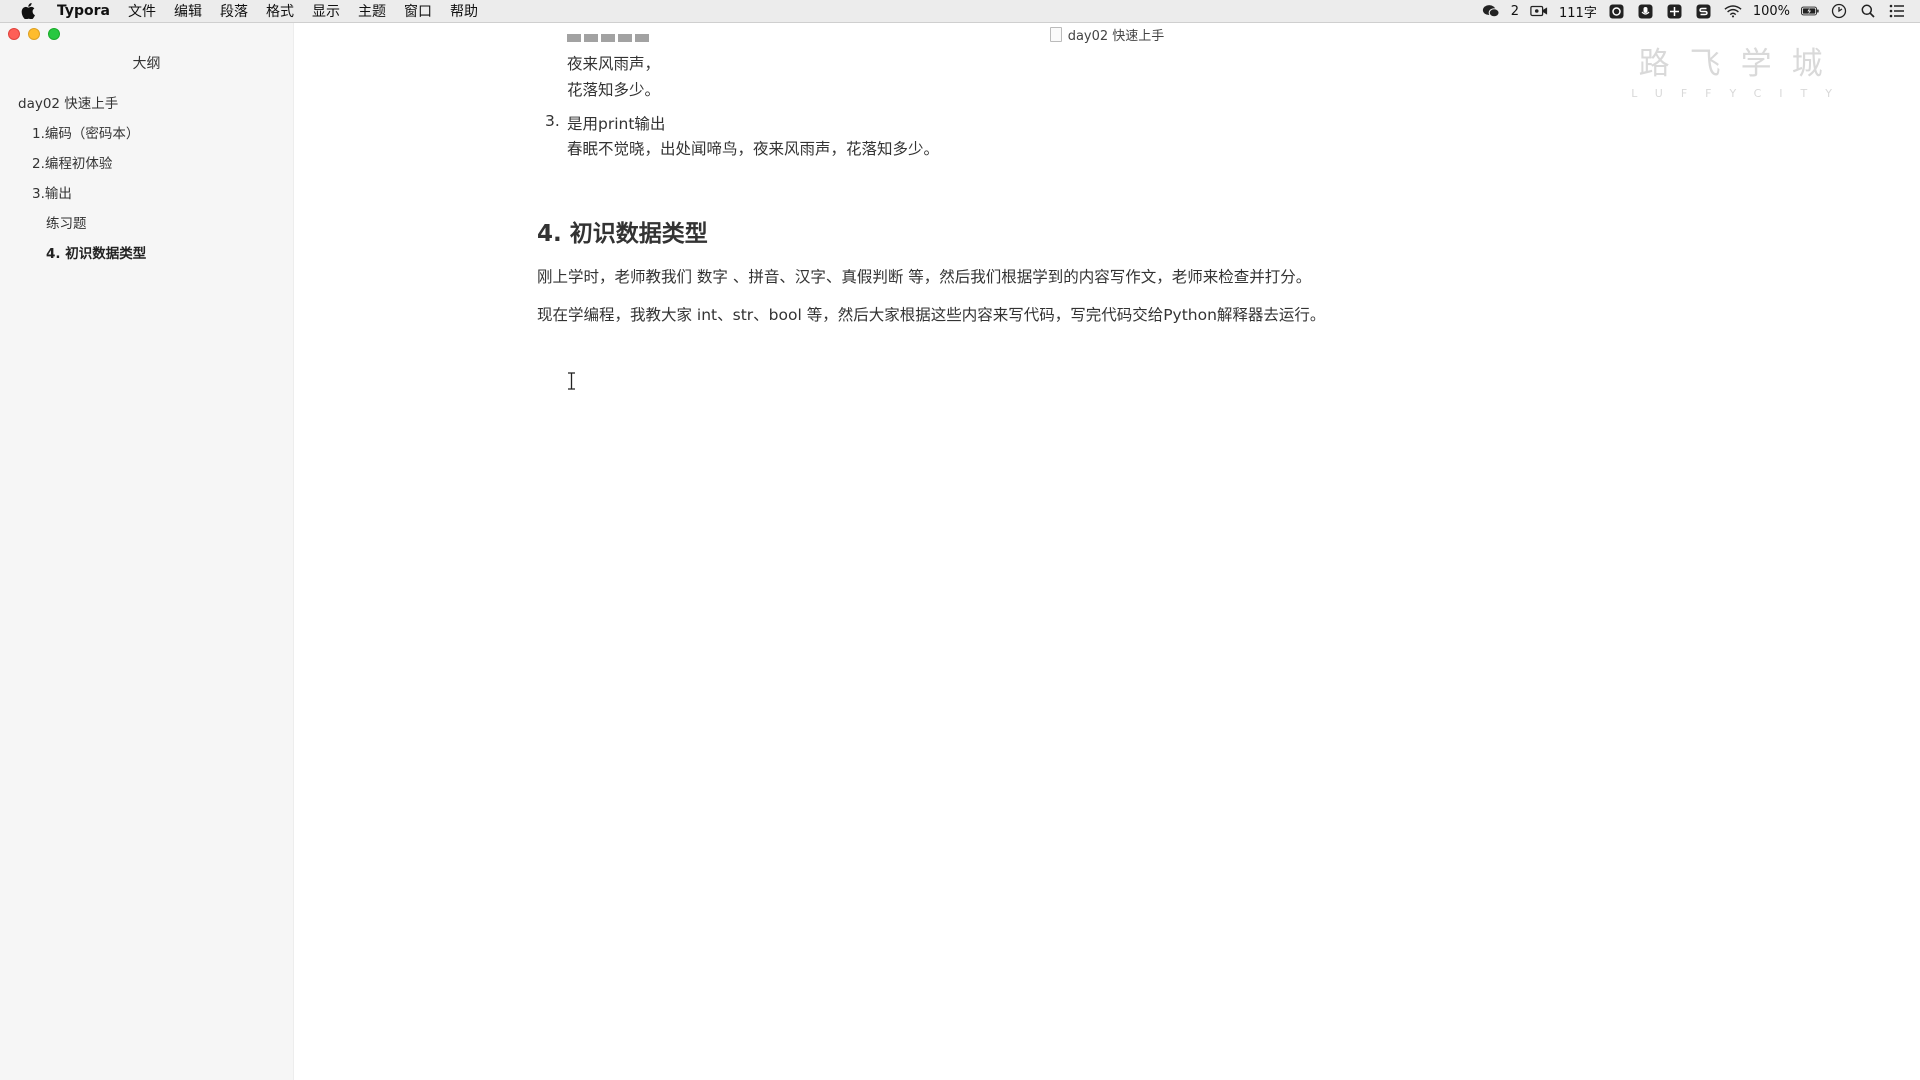 The image size is (1920, 1080). Describe the element at coordinates (1578, 11) in the screenshot. I see `word-count: 111字` at that location.